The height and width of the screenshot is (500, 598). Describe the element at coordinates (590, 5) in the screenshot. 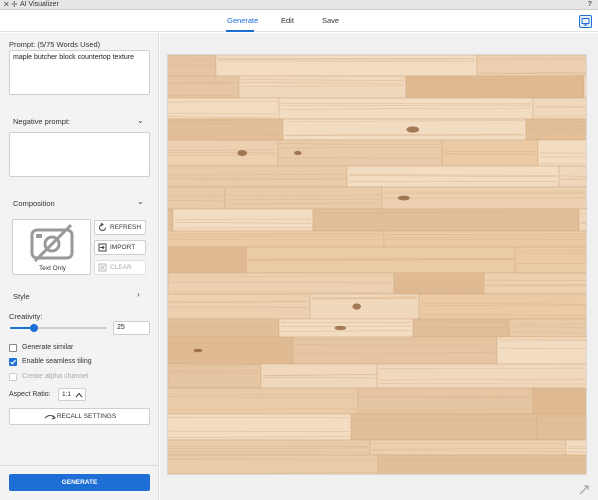

I see `help-icon: ?` at that location.